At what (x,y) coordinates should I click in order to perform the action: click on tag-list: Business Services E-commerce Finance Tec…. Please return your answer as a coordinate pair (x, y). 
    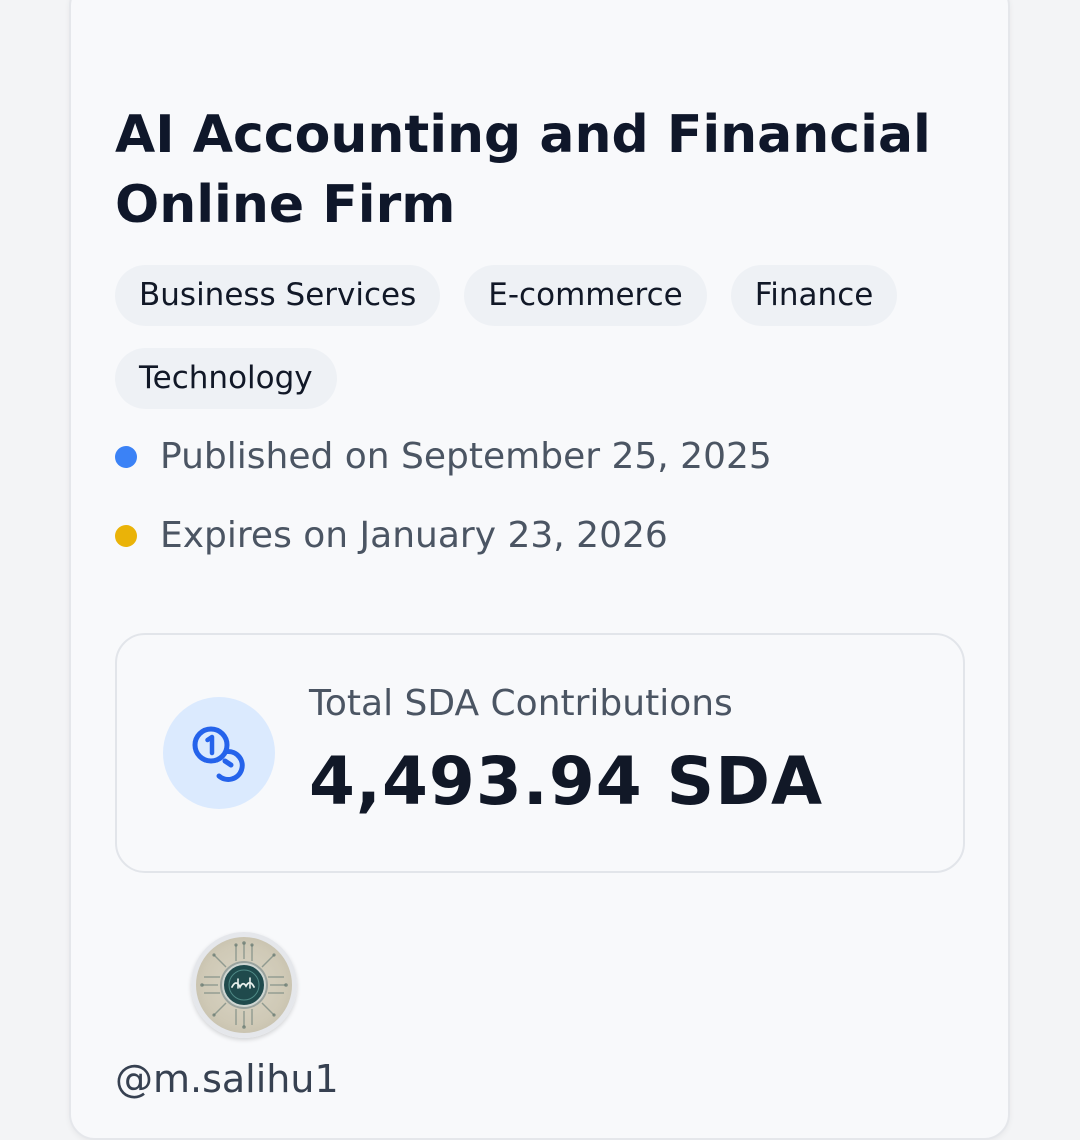
    Looking at the image, I should click on (545, 337).